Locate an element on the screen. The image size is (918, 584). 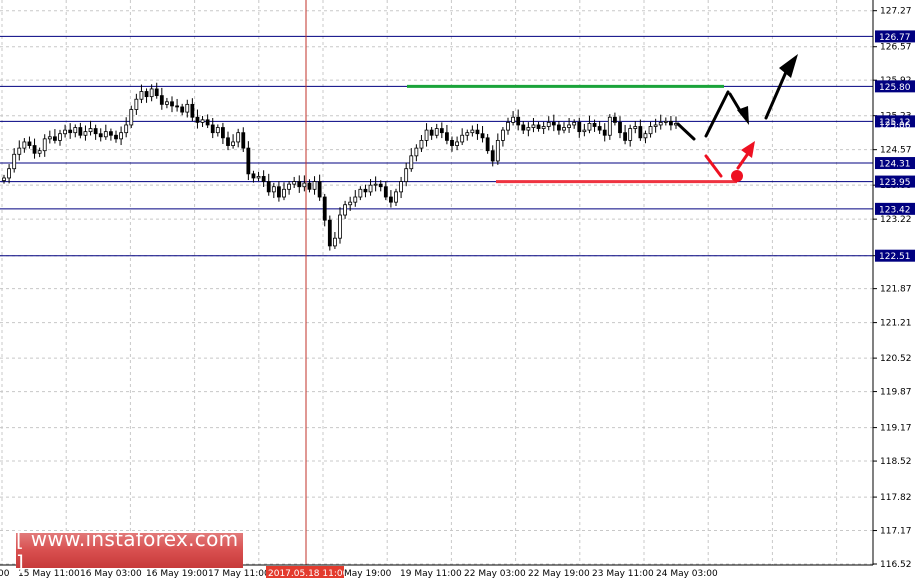
y-tick-label: 118.52 is located at coordinates (896, 462).